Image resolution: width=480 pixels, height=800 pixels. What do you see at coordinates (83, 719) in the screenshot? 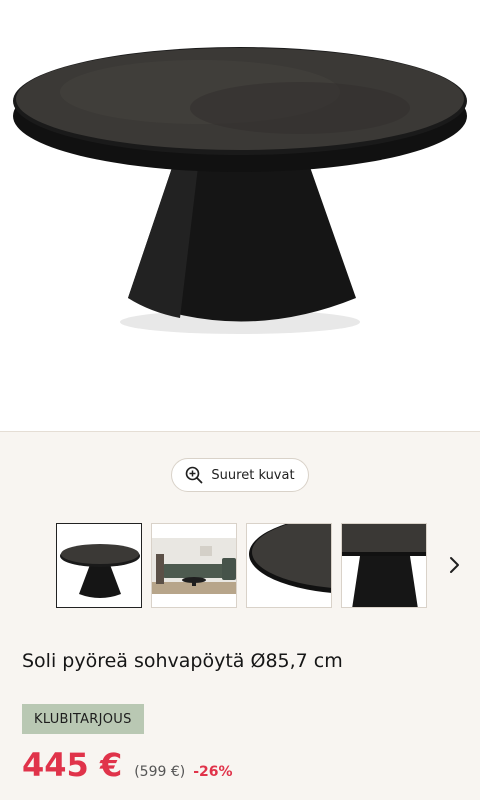
I see `club-offer-badge: KLUBITARJOUS` at bounding box center [83, 719].